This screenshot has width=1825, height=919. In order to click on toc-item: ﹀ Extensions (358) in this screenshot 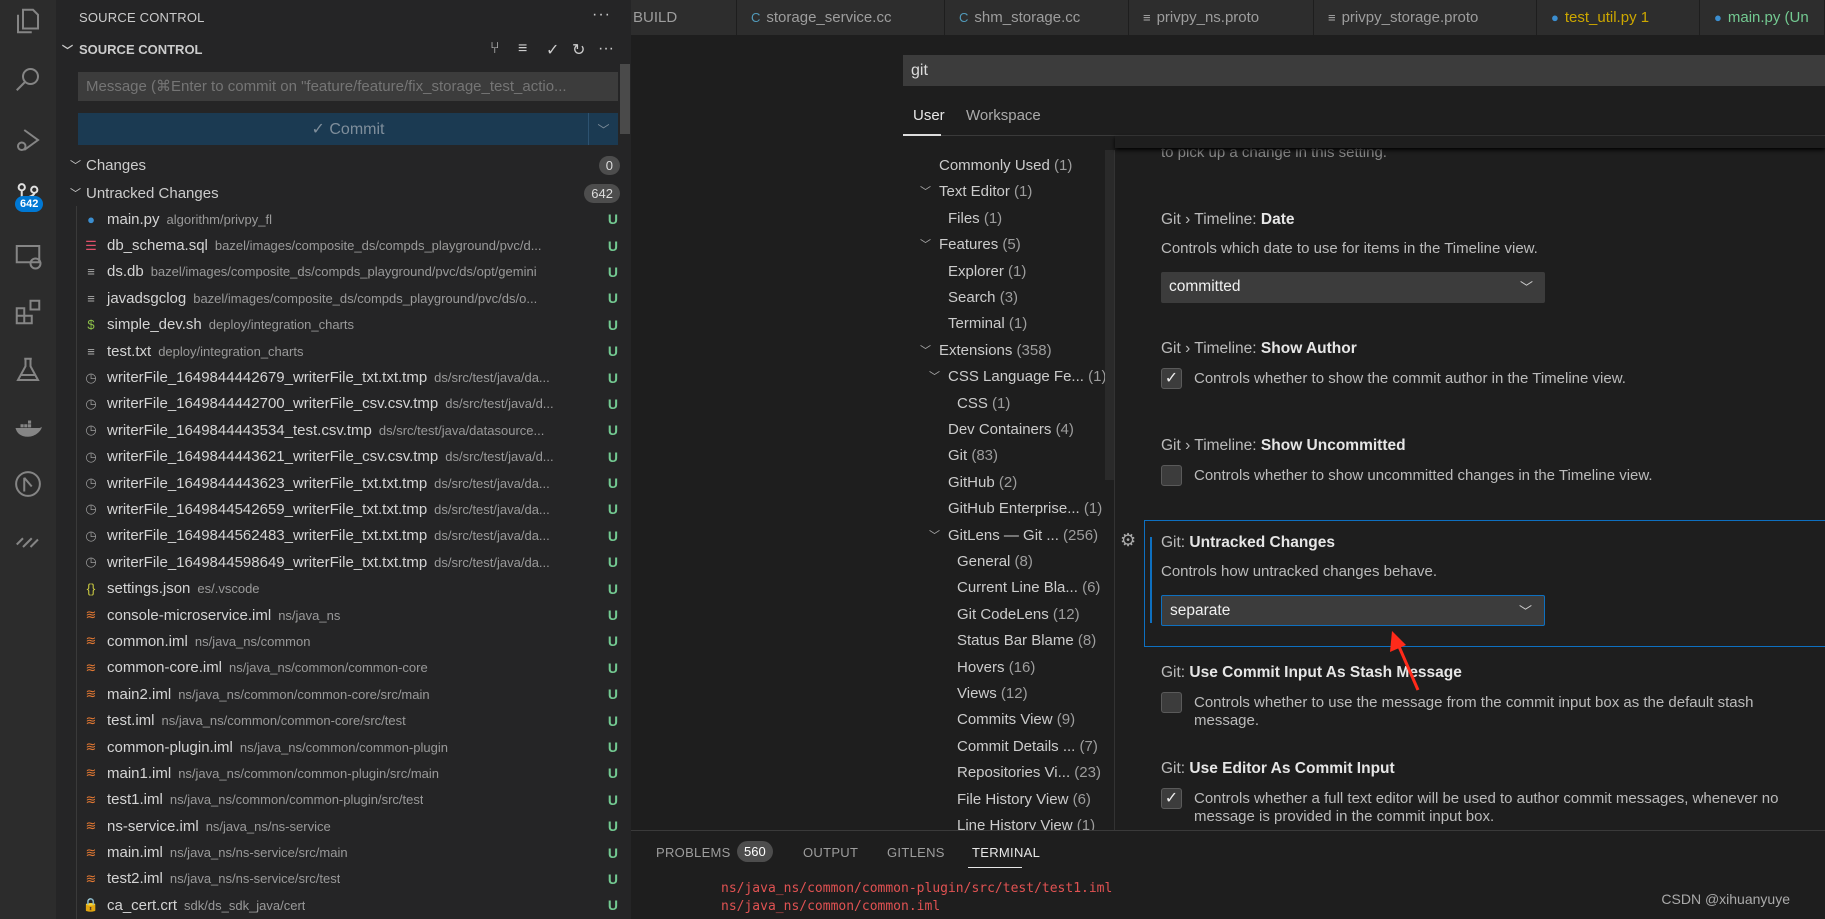, I will do `click(986, 351)`.